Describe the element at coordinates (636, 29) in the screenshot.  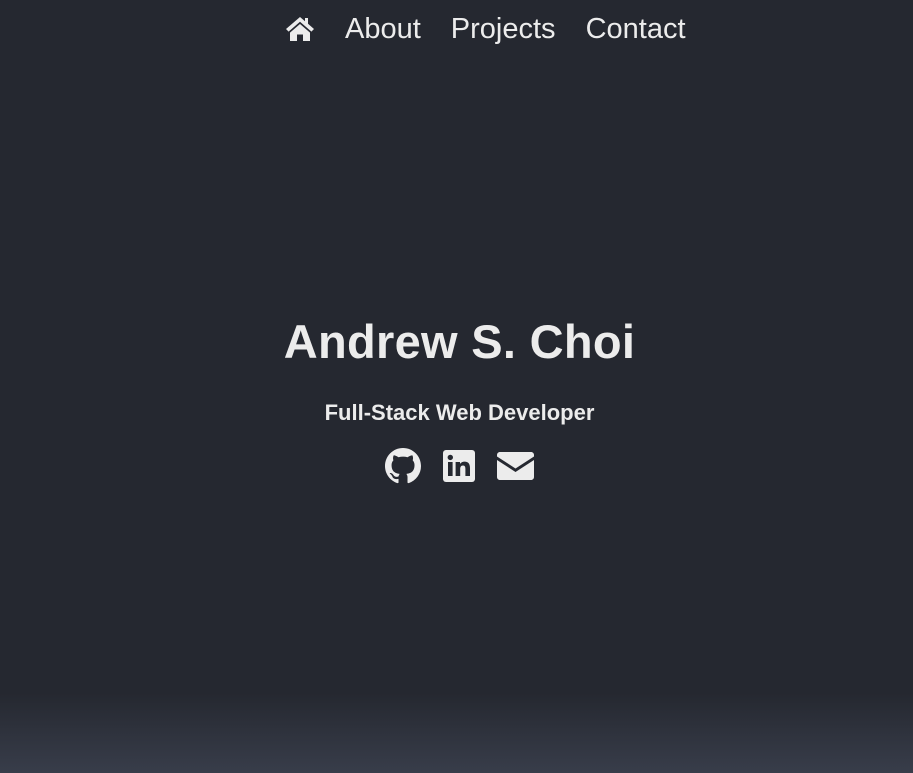
I see `nav-link-contact: Contact` at that location.